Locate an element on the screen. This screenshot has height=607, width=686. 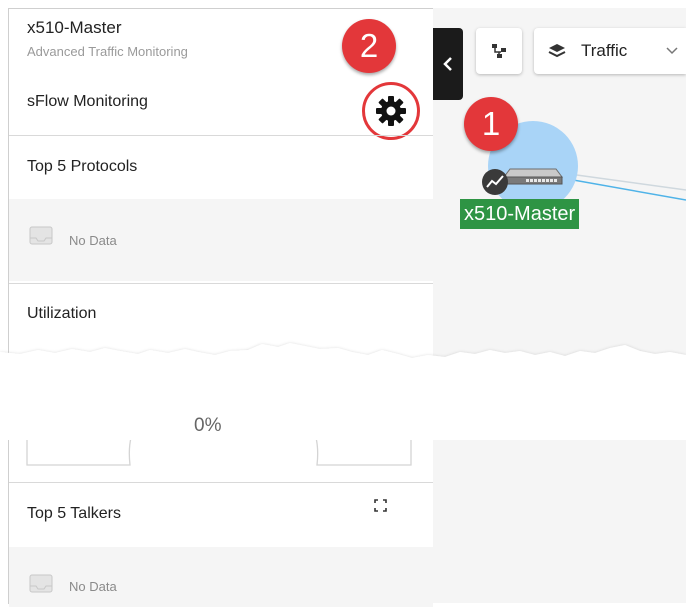
settings-button is located at coordinates (391, 111).